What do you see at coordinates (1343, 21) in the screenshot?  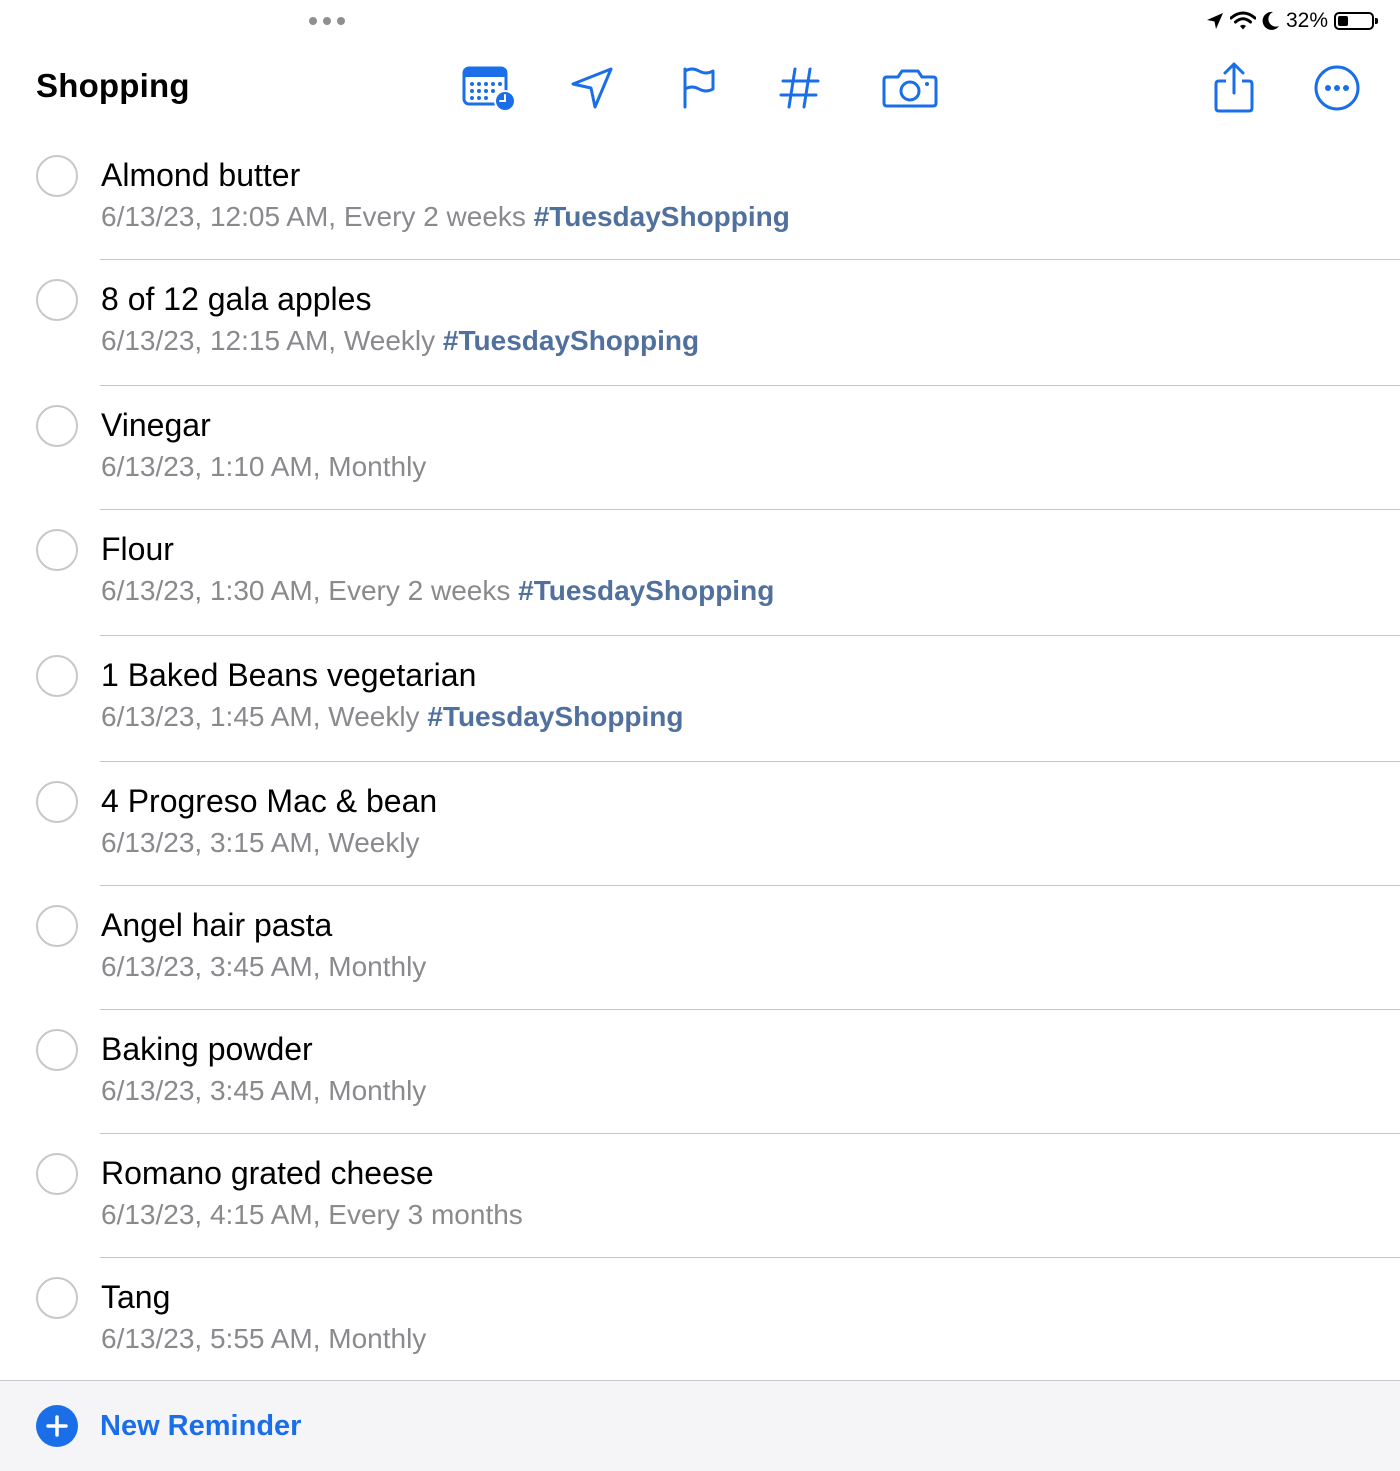 I see `battery-fill` at bounding box center [1343, 21].